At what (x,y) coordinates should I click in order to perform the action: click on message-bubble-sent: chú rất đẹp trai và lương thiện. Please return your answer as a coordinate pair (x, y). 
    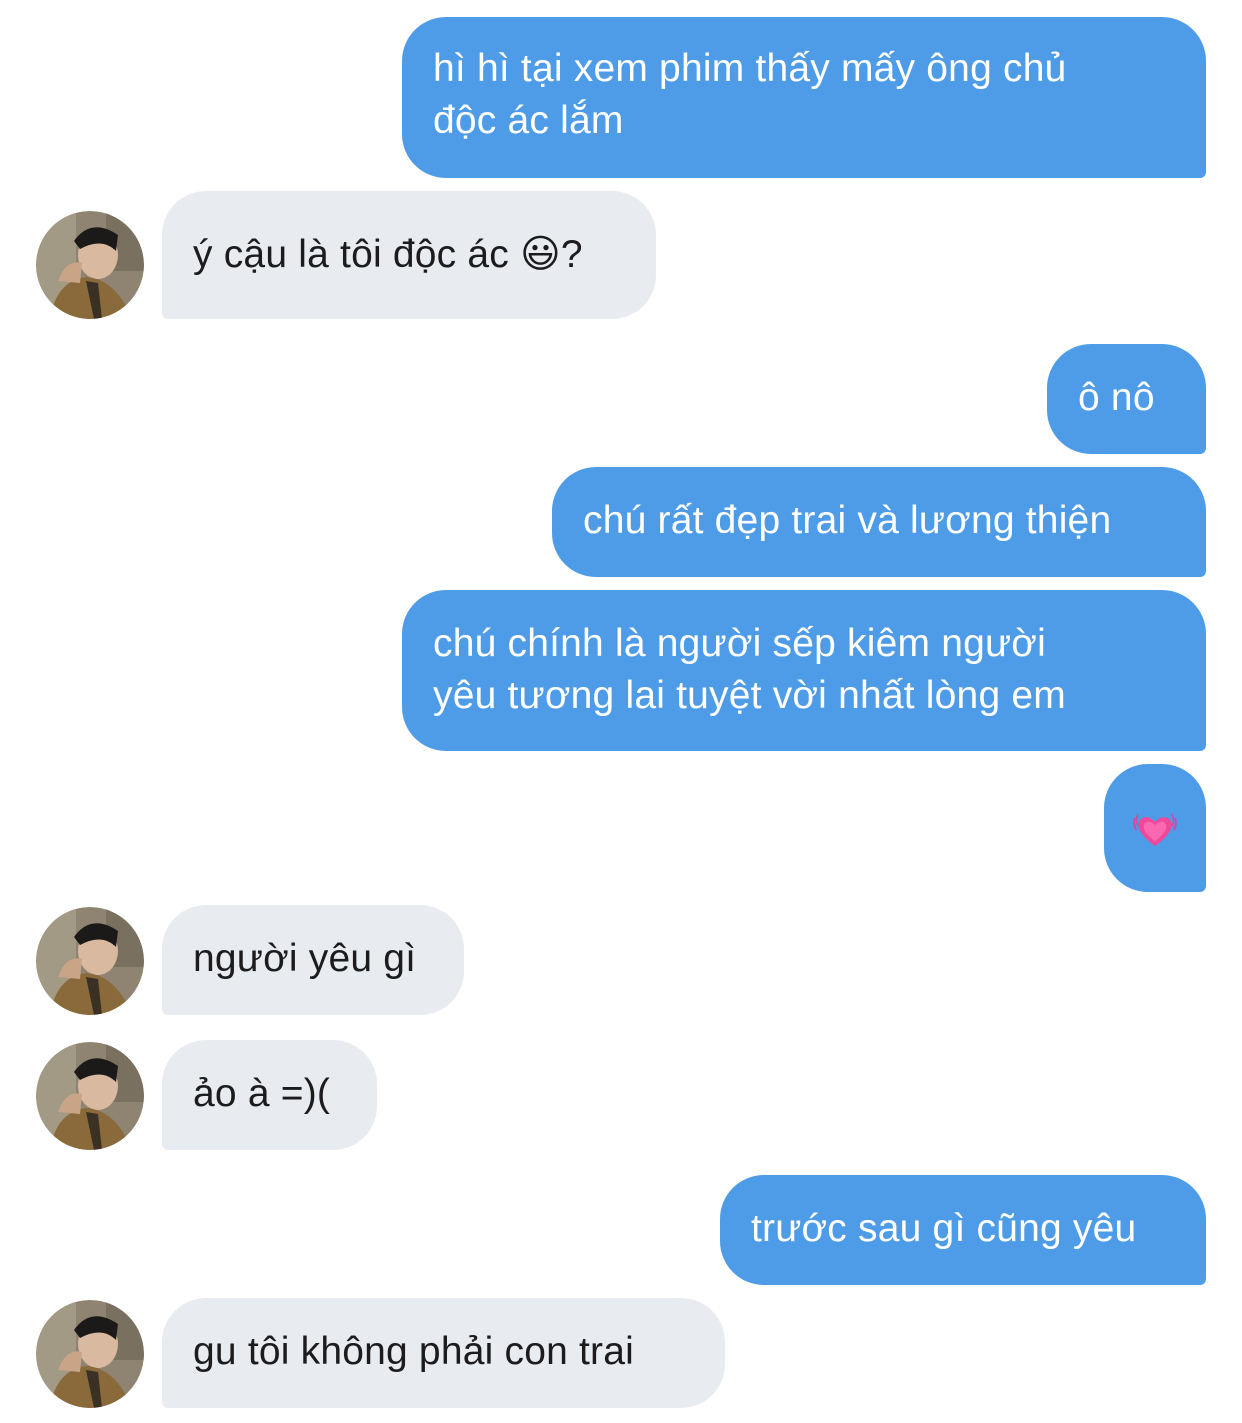
    Looking at the image, I should click on (879, 522).